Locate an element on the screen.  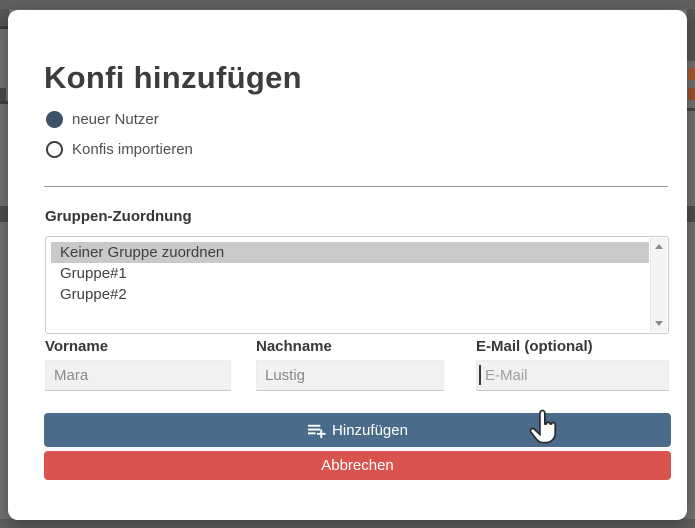
email-label: E-Mail (optional) is located at coordinates (534, 346).